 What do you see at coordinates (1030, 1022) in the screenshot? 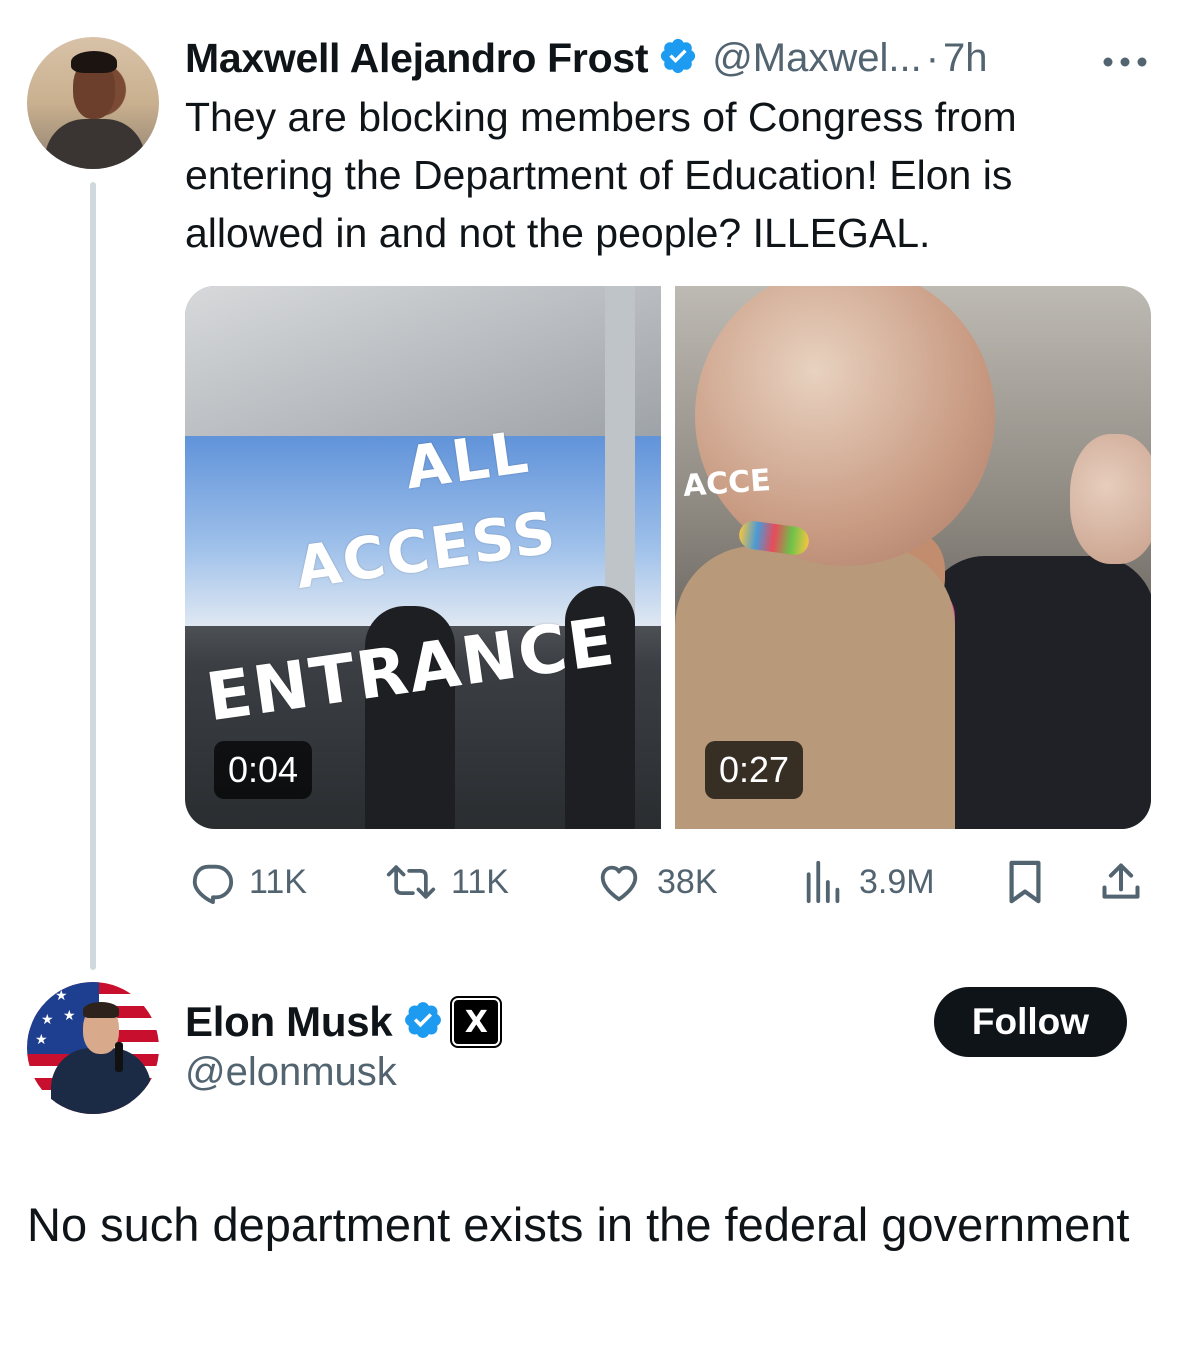
I see `follow-button: Follow` at bounding box center [1030, 1022].